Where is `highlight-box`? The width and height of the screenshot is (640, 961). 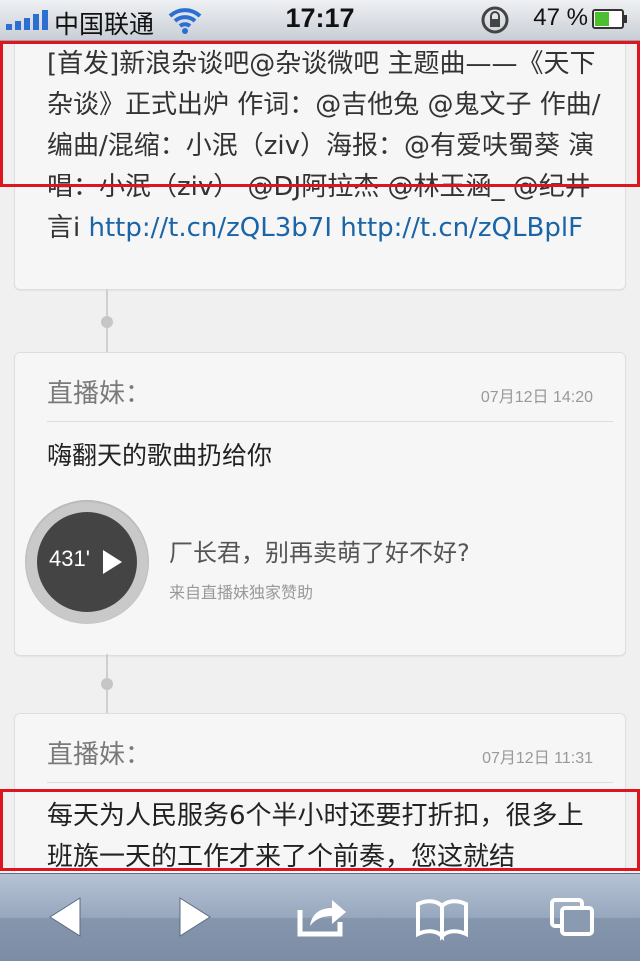 highlight-box is located at coordinates (320, 830).